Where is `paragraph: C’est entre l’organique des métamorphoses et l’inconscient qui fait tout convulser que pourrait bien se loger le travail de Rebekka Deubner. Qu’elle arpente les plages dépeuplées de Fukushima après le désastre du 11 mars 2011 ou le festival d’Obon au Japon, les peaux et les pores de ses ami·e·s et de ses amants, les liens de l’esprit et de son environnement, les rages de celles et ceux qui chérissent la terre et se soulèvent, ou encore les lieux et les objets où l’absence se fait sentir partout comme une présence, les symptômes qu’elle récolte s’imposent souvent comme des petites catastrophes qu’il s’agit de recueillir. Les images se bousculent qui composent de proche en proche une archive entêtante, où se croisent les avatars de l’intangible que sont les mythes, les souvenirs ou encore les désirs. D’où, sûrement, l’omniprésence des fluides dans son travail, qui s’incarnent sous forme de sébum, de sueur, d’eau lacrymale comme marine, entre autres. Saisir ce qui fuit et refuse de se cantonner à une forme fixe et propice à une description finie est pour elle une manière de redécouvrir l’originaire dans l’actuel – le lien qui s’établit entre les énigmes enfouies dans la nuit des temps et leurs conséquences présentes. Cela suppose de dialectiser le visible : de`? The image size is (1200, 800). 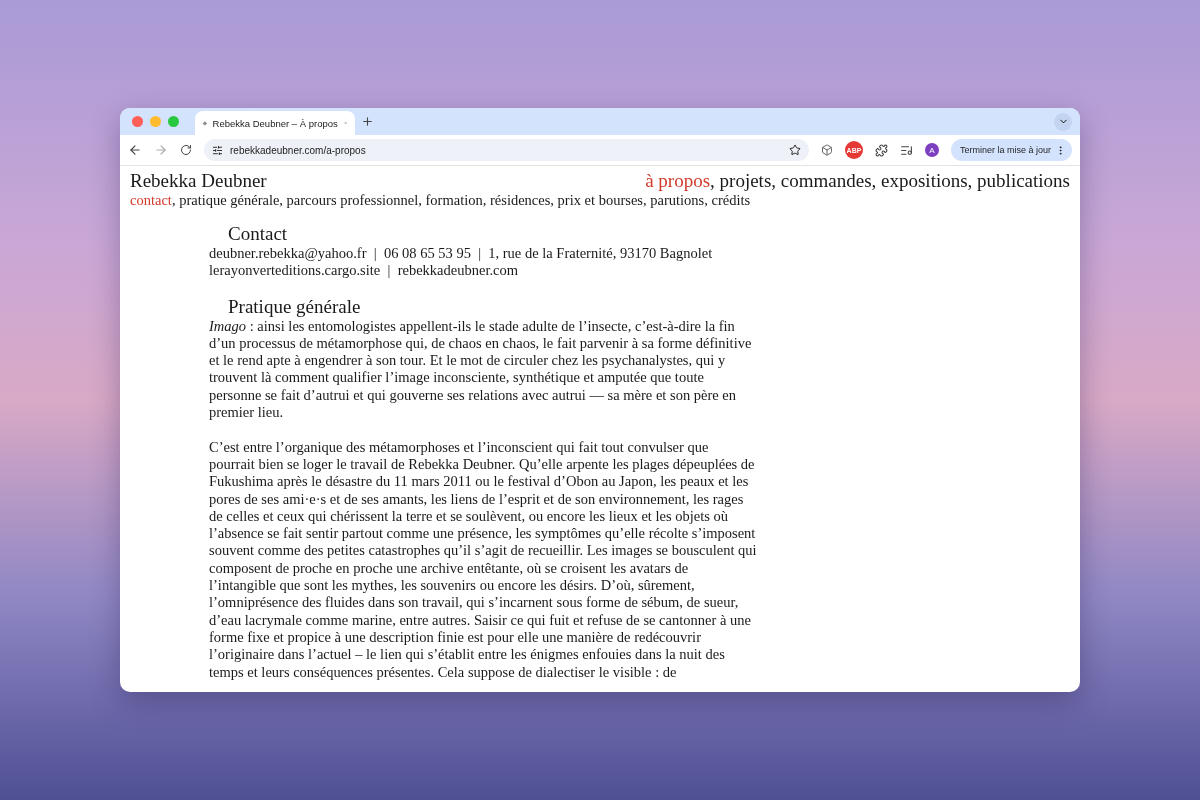
paragraph: C’est entre l’organique des métamorphoses et l’inconscient qui fait tout convulser que pourrait bien se loger le travail de Rebekka Deubner. Qu’elle arpente les plages dépeuplées de Fukushima après le désastre du 11 mars 2011 ou le festival d’Obon au Japon, les peaux et les pores de ses ami·e·s et de ses amants, les liens de l’esprit et de son environnement, les rages de celles et ceux qui chérissent la terre et se soulèvent, ou encore les lieux et les objets où l’absence se fait sentir partout comme une présence, les symptômes qu’elle récolte s’imposent souvent comme des petites catastrophes qu’il s’agit de recueillir. Les images se bousculent qui composent de proche en proche une archive entêtante, où se croisent les avatars de l’intangible que sont les mythes, les souvenirs ou encore les désirs. D’où, sûrement, l’omniprésence des fluides dans son travail, qui s’incarnent sous forme de sébum, de sueur, d’eau lacrymale comme marine, entre autres. Saisir ce qui fuit et refuse de se cantonner à une forme fixe et propice à une description finie est pour elle une manière de redécouvrir l’originaire dans l’actuel – le lien qui s’établit entre les énigmes enfouies dans la nuit des temps et leurs conséquences présentes. Cela suppose de dialectiser le visible : de is located at coordinates (483, 559).